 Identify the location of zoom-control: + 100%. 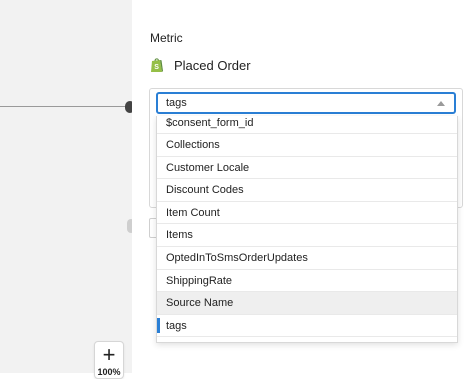
(109, 360).